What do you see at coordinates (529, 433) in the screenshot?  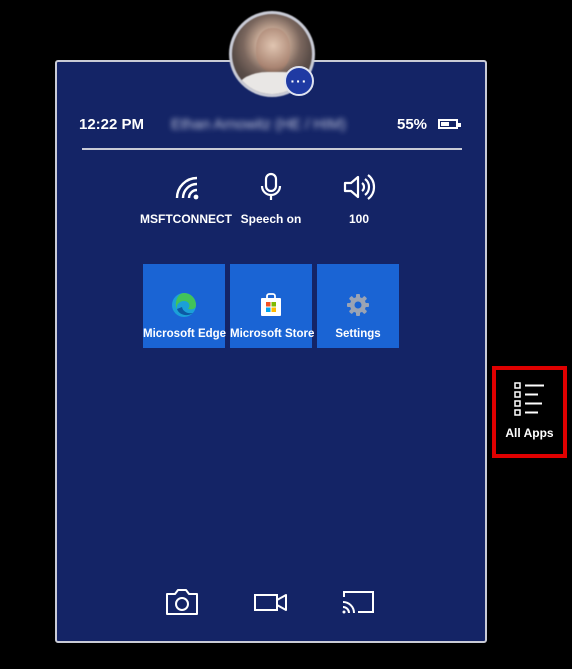 I see `all-apps-label: All Apps` at bounding box center [529, 433].